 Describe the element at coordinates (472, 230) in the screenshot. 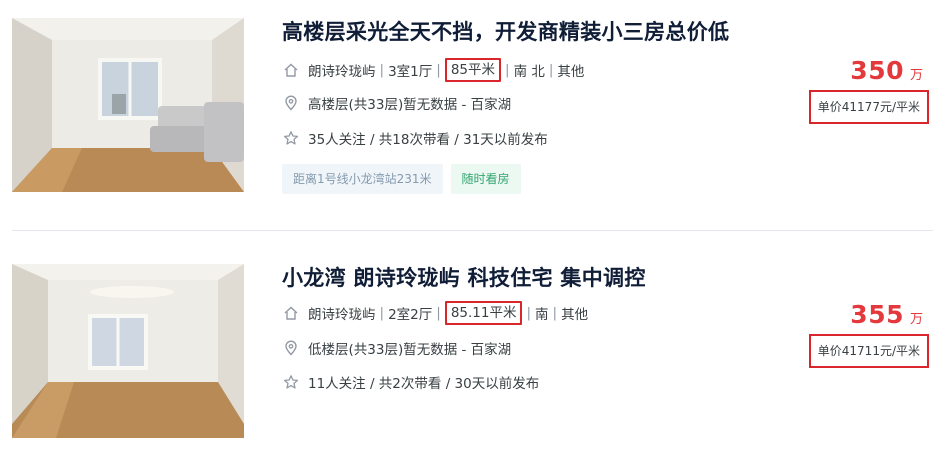

I see `listing-divider` at that location.